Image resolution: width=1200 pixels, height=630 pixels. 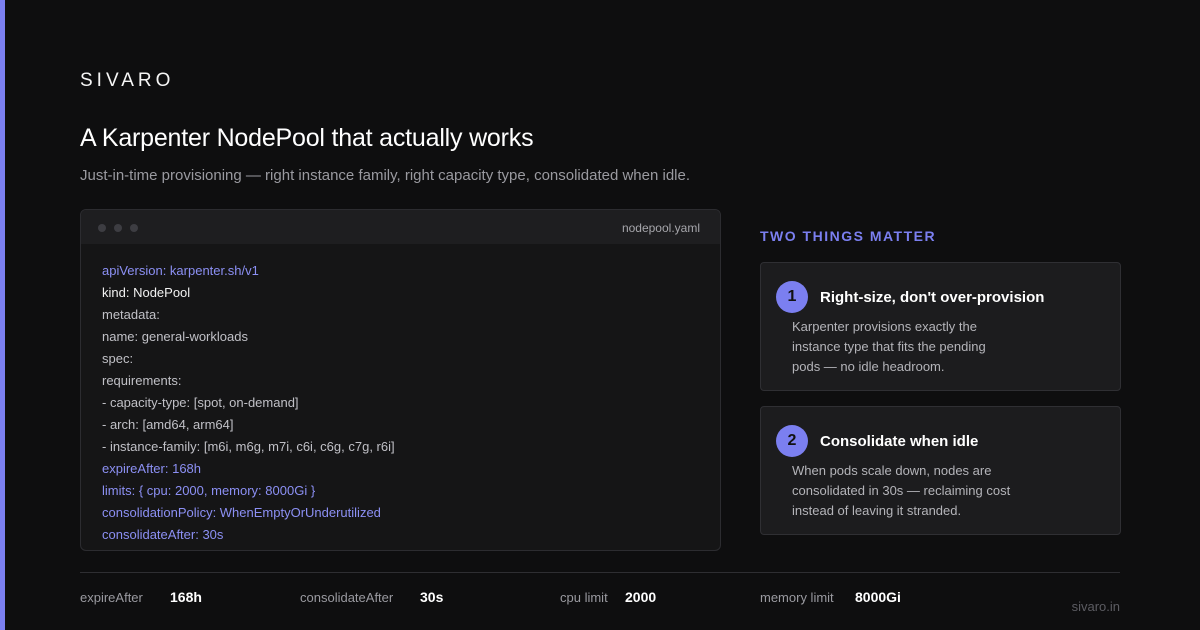 What do you see at coordinates (118, 358) in the screenshot?
I see `code-line: spec:` at bounding box center [118, 358].